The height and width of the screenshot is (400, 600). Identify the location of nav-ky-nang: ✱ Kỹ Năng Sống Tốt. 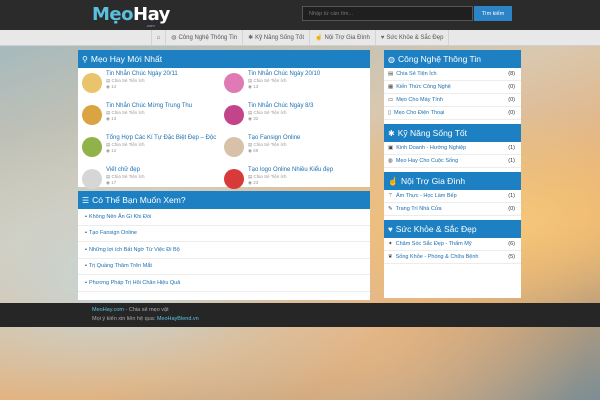
(275, 37).